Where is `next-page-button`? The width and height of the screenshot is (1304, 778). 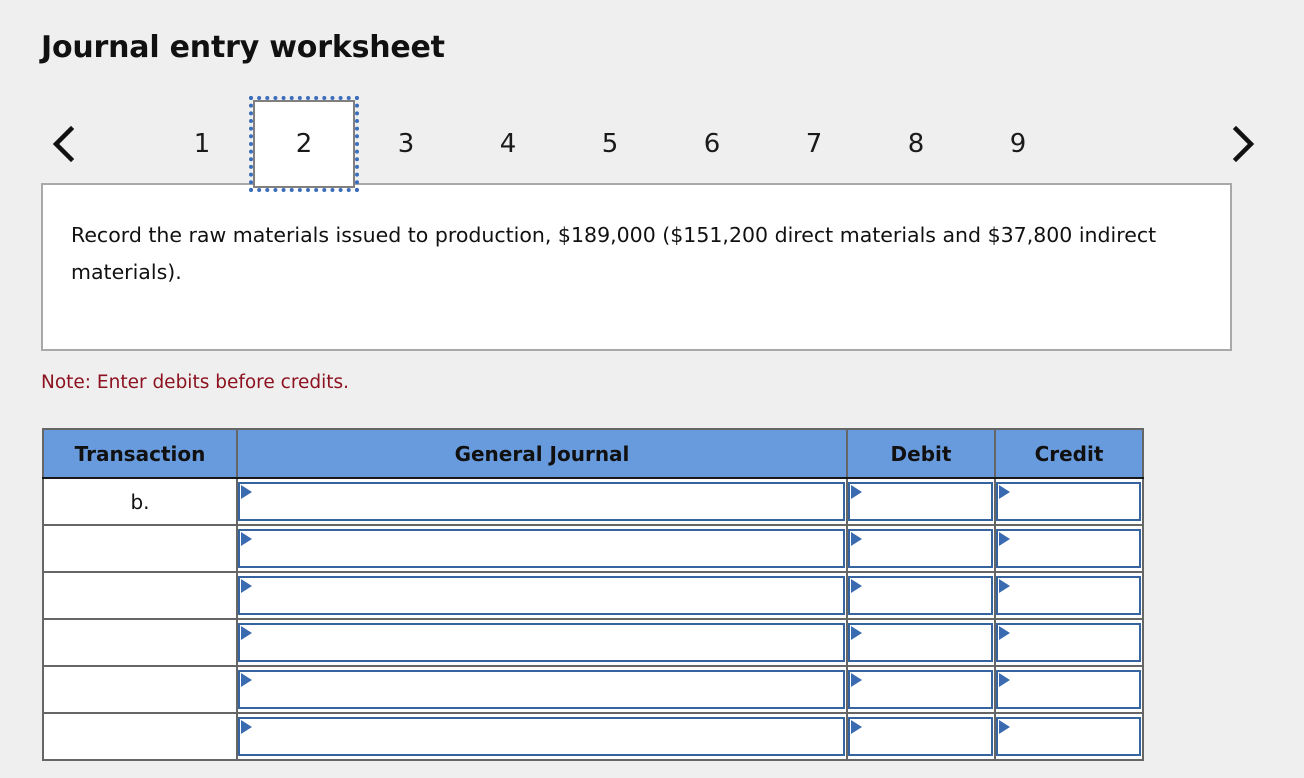
next-page-button is located at coordinates (1243, 144).